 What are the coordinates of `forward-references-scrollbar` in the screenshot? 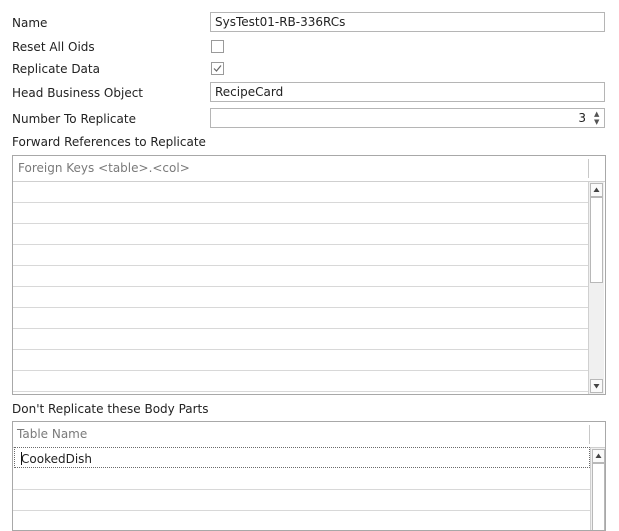 It's located at (596, 288).